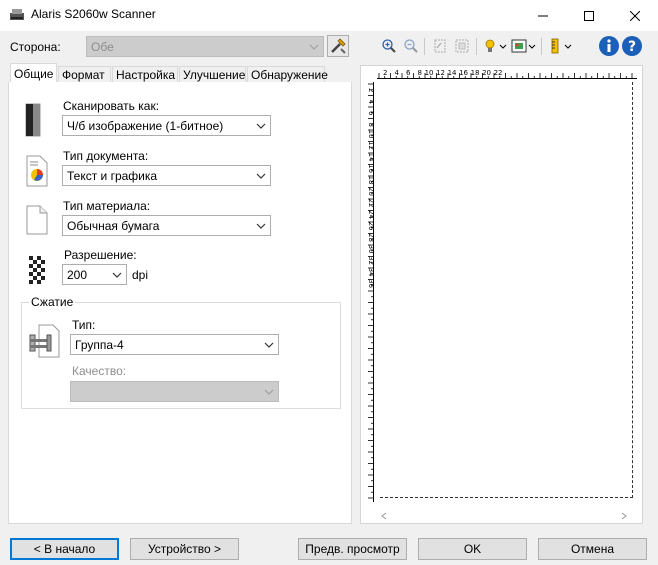 Image resolution: width=658 pixels, height=565 pixels. What do you see at coordinates (504, 516) in the screenshot?
I see `preview-horizontal-scrollbar` at bounding box center [504, 516].